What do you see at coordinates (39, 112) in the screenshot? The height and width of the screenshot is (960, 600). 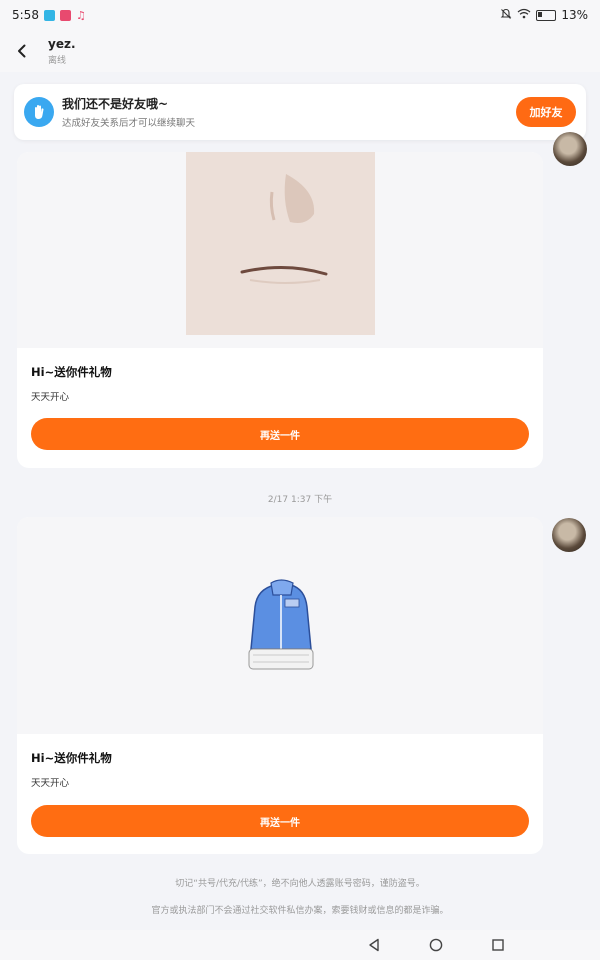 I see `hand-wave-icon` at bounding box center [39, 112].